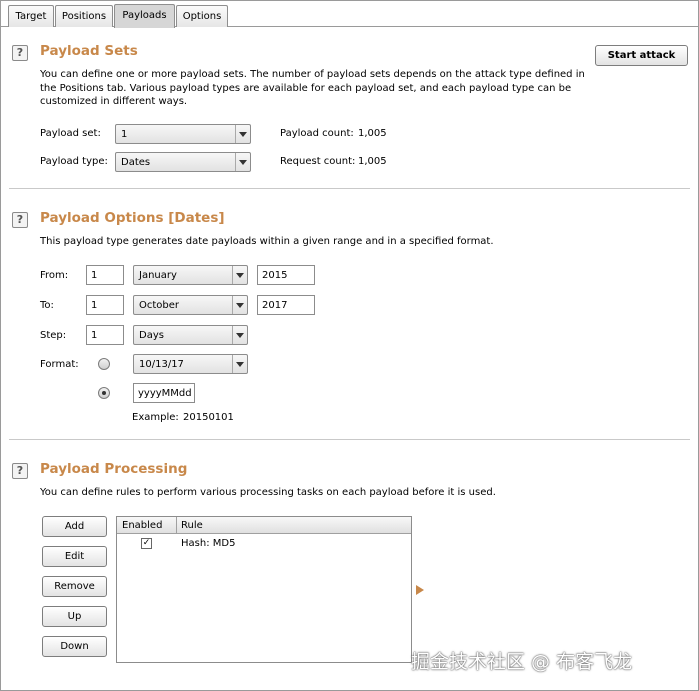 The height and width of the screenshot is (691, 699). What do you see at coordinates (190, 305) in the screenshot?
I see `to-month-select: October` at bounding box center [190, 305].